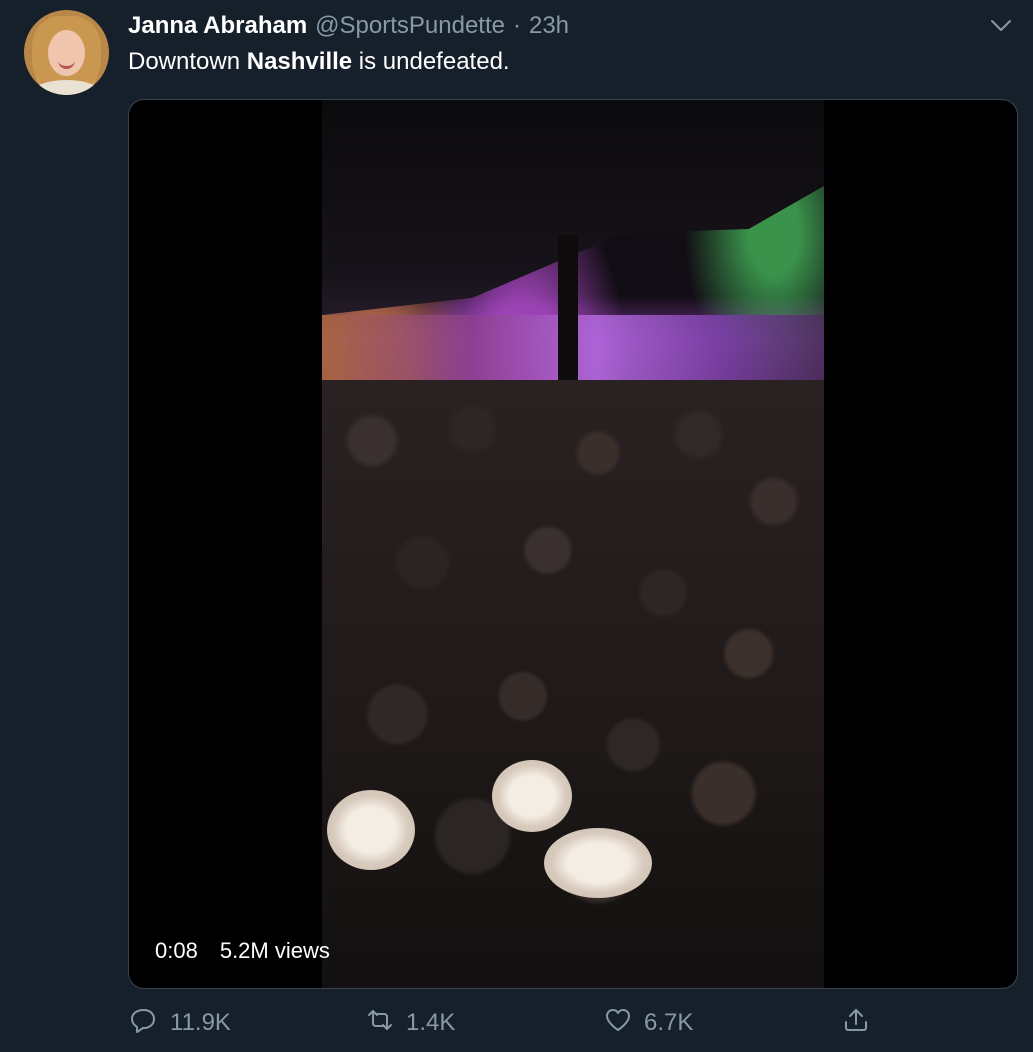 The width and height of the screenshot is (1033, 1052). Describe the element at coordinates (549, 26) in the screenshot. I see `tweet-timestamp: 23h` at that location.